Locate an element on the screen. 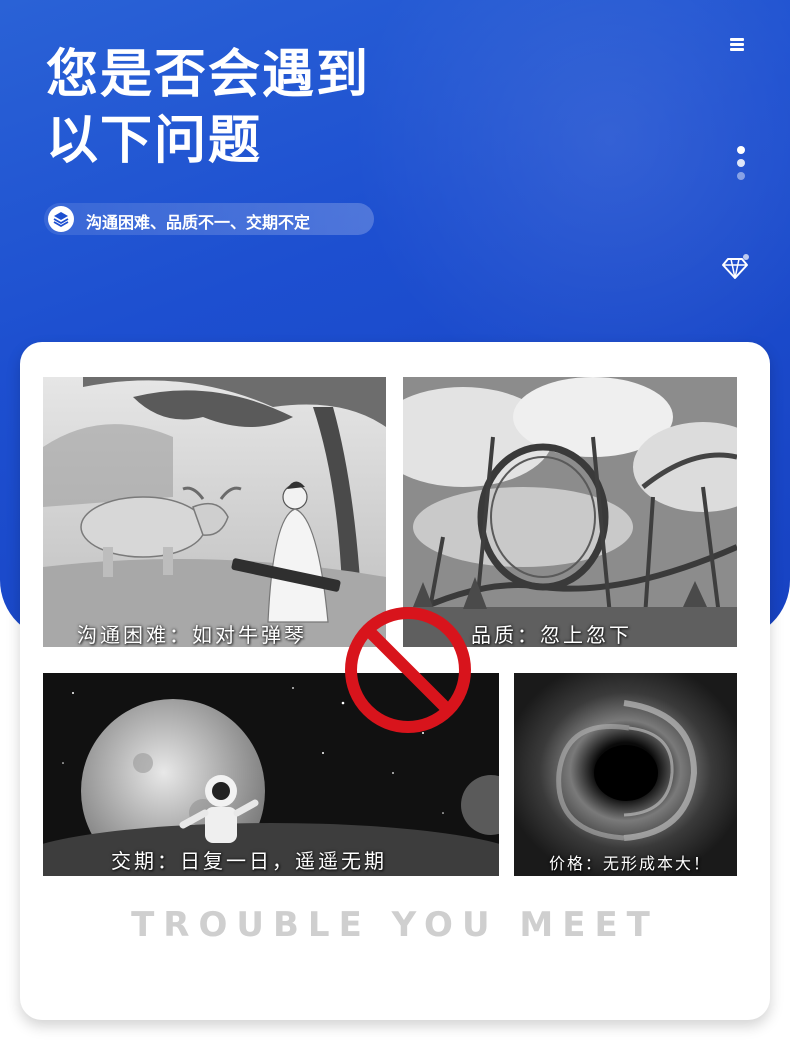 Image resolution: width=790 pixels, height=1060 pixels. diamond-icon is located at coordinates (735, 267).